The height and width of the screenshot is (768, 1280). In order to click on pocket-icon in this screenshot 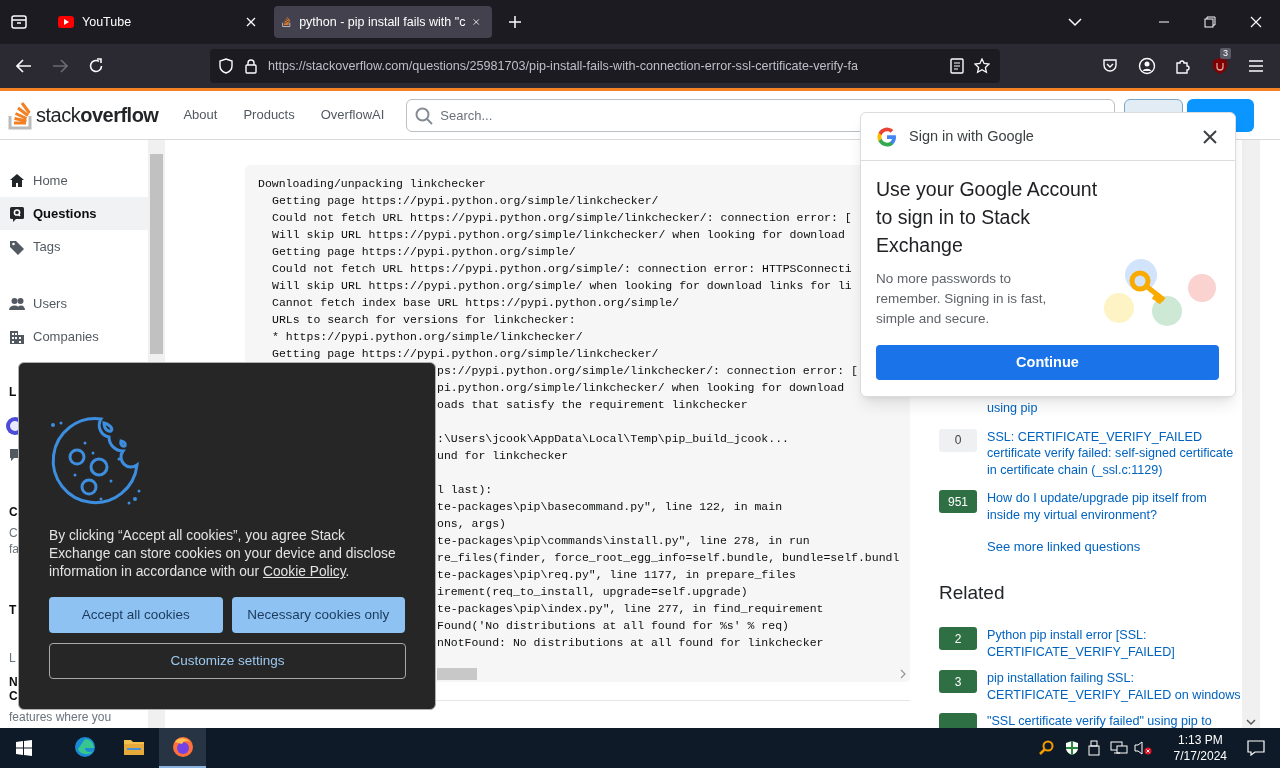, I will do `click(1110, 66)`.